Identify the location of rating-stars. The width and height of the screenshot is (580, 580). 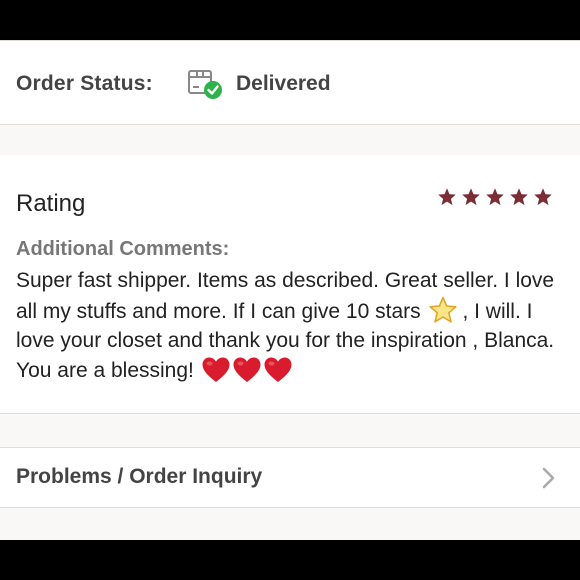
(495, 199).